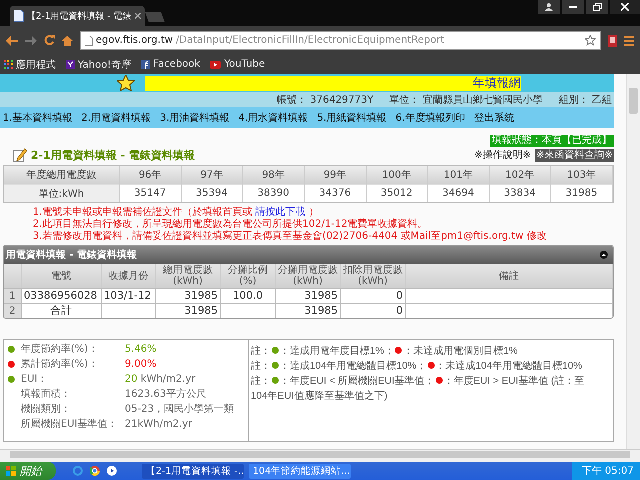 This screenshot has height=480, width=640. What do you see at coordinates (62, 295) in the screenshot?
I see `table-cell: 03386956028` at bounding box center [62, 295].